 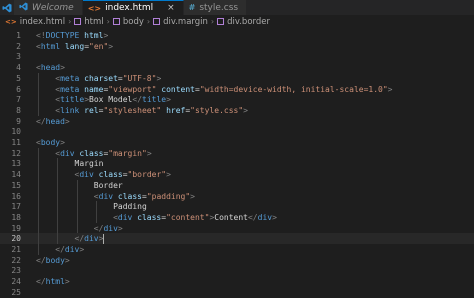 I want to click on code-token: meta, so click(x=70, y=78).